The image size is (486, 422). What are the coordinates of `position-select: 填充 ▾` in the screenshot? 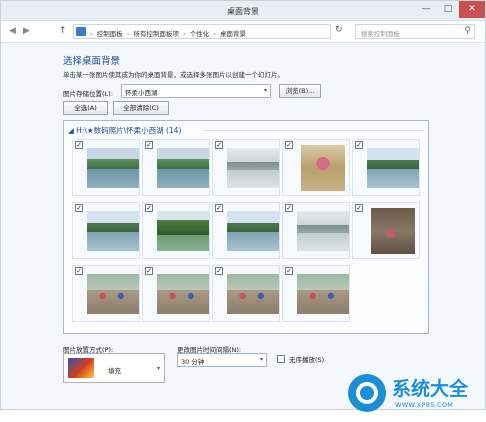 It's located at (114, 368).